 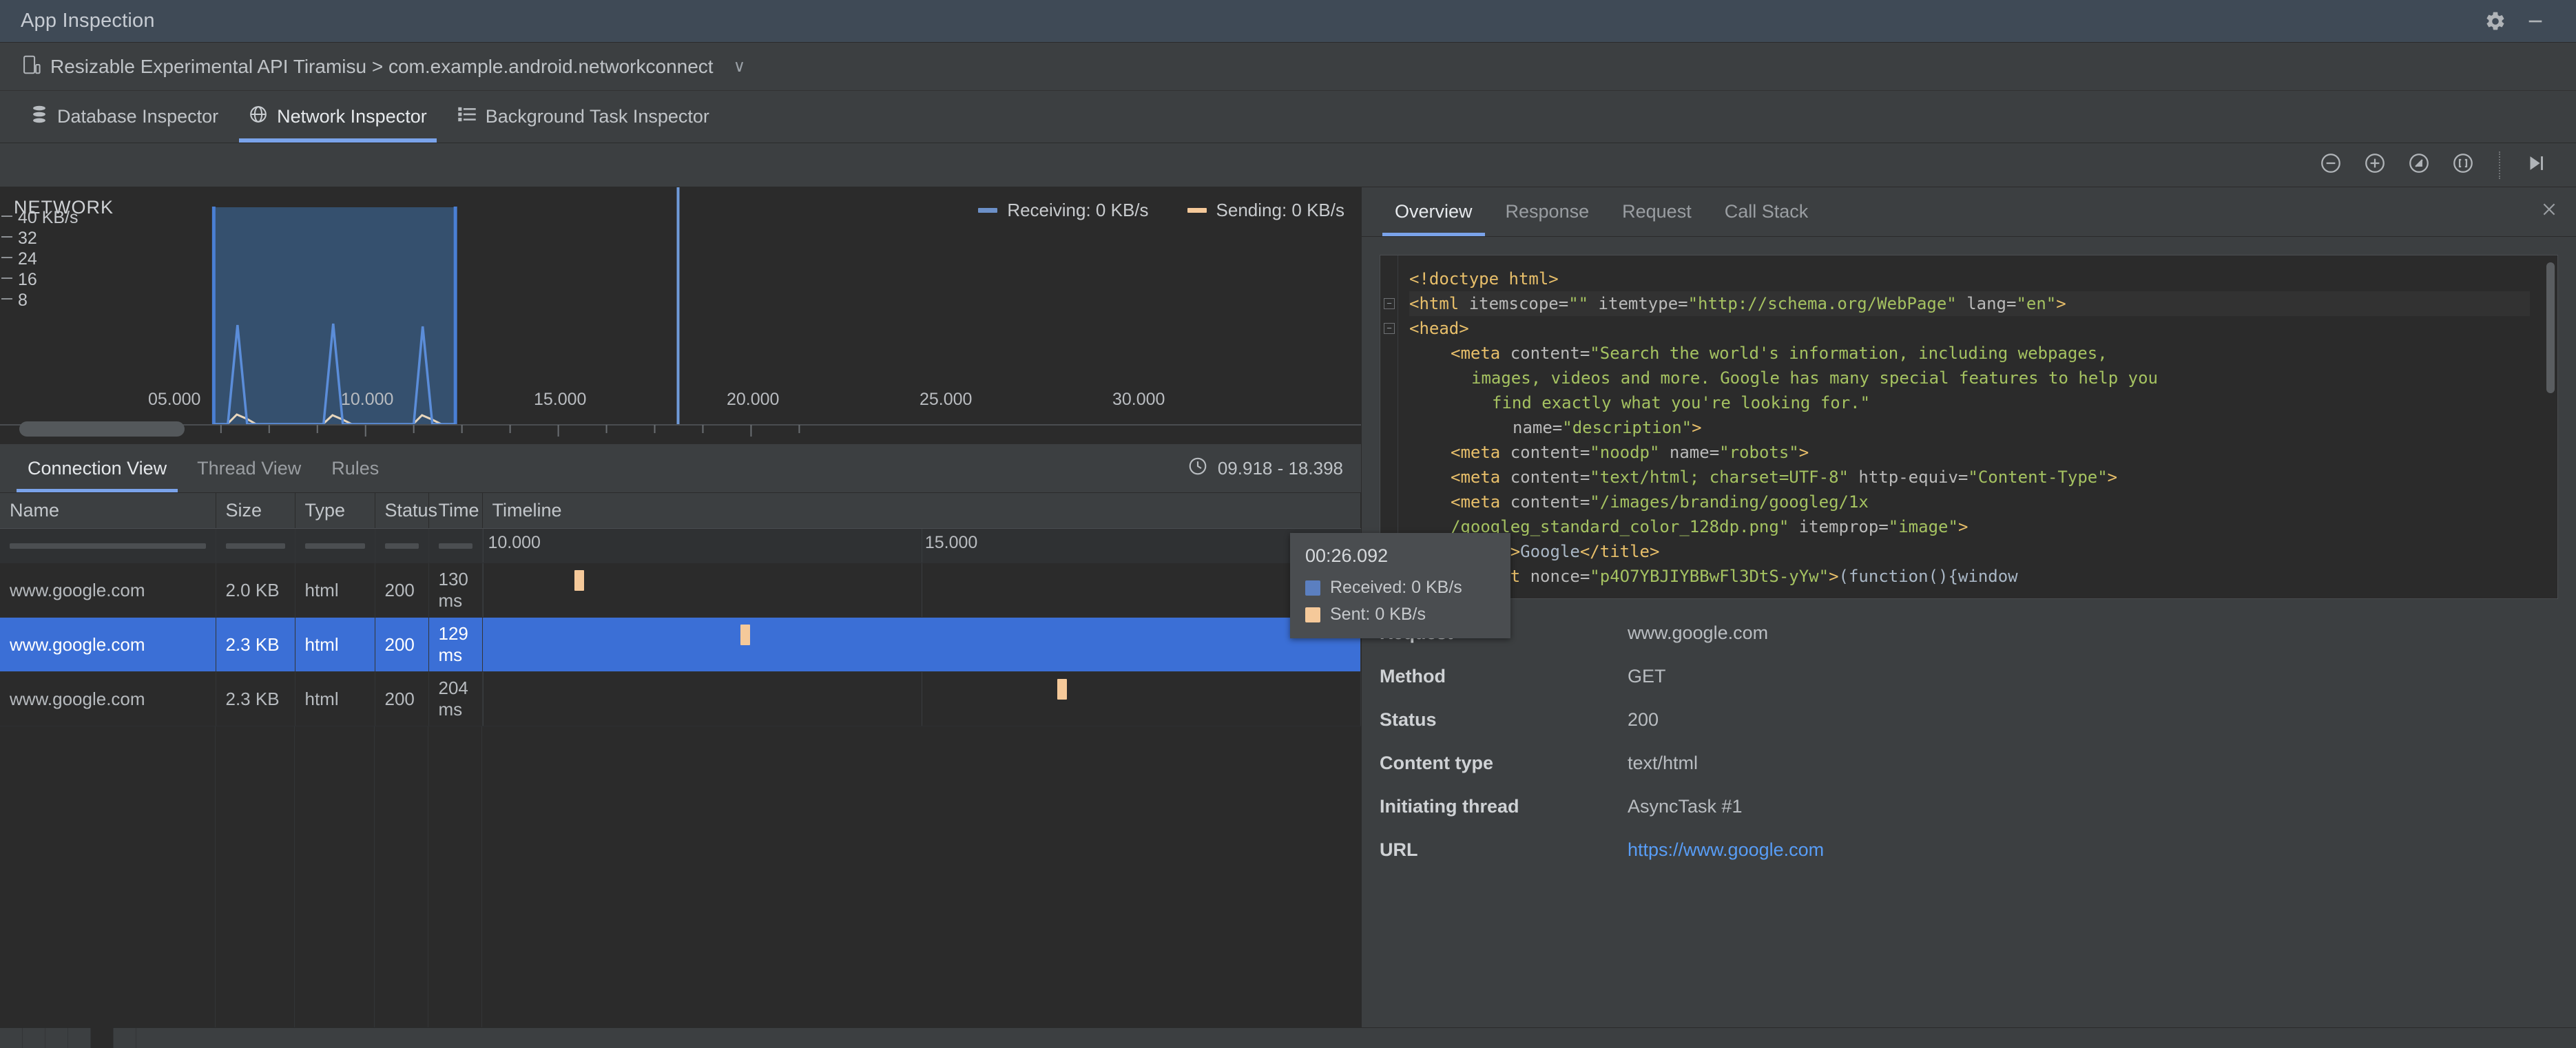 I want to click on detail-key: Content type, so click(x=1436, y=763).